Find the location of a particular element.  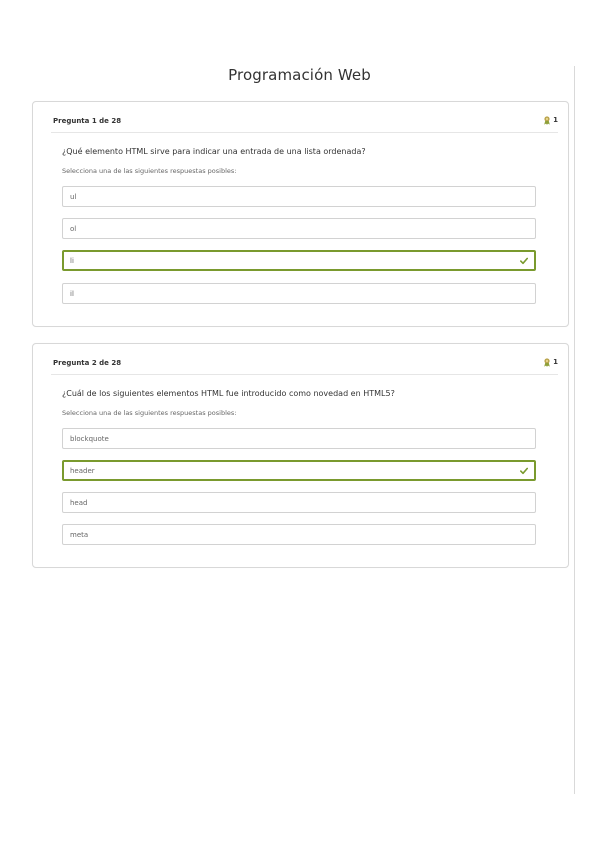

answer-label: header is located at coordinates (82, 470).